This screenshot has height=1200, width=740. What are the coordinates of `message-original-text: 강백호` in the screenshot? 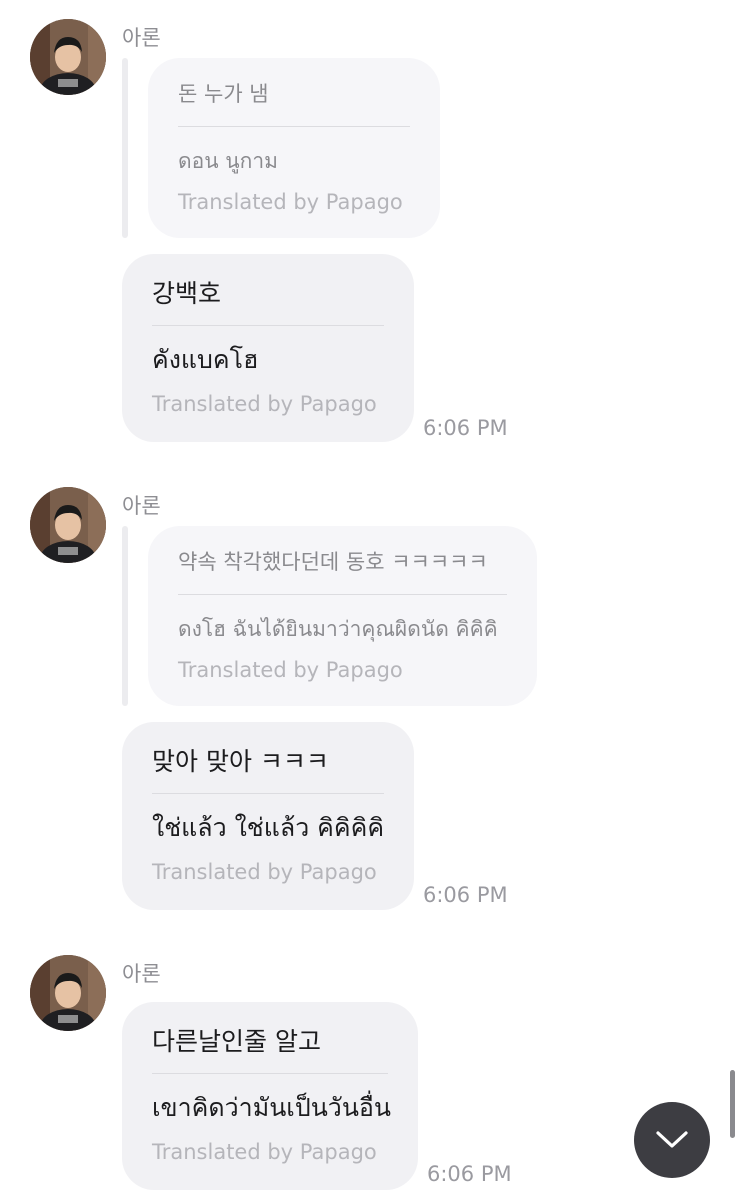 It's located at (187, 293).